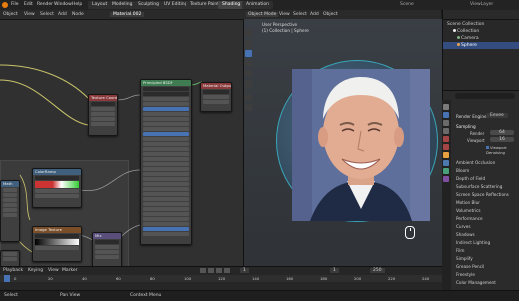 The width and height of the screenshot is (519, 301). I want to click on section-depth-of-field: Depth of Field, so click(470, 178).